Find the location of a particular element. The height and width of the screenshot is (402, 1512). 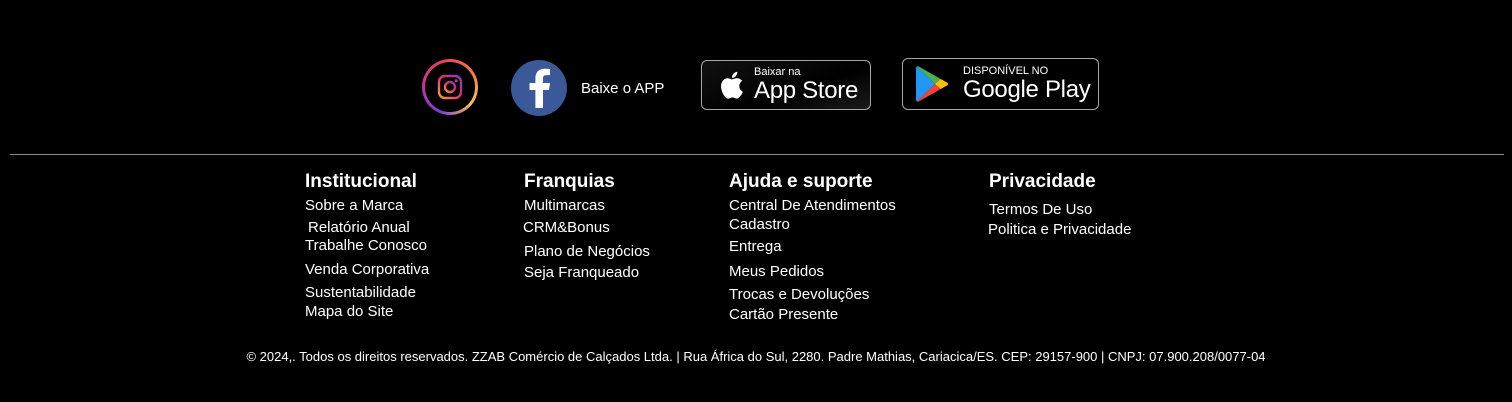

facebook-link is located at coordinates (539, 88).